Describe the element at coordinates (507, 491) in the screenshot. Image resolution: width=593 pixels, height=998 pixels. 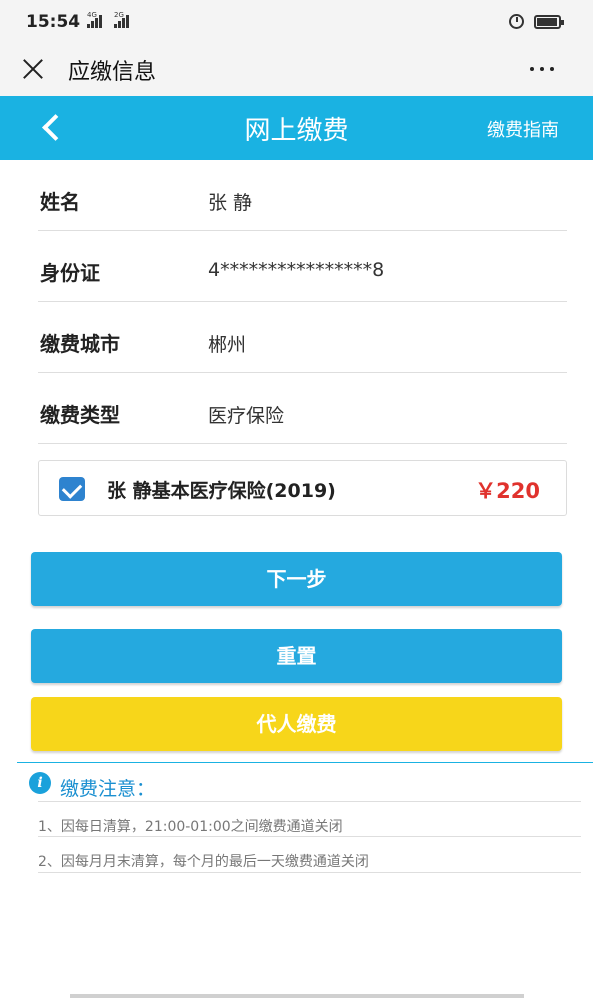
I see `item-price: ￥220` at that location.